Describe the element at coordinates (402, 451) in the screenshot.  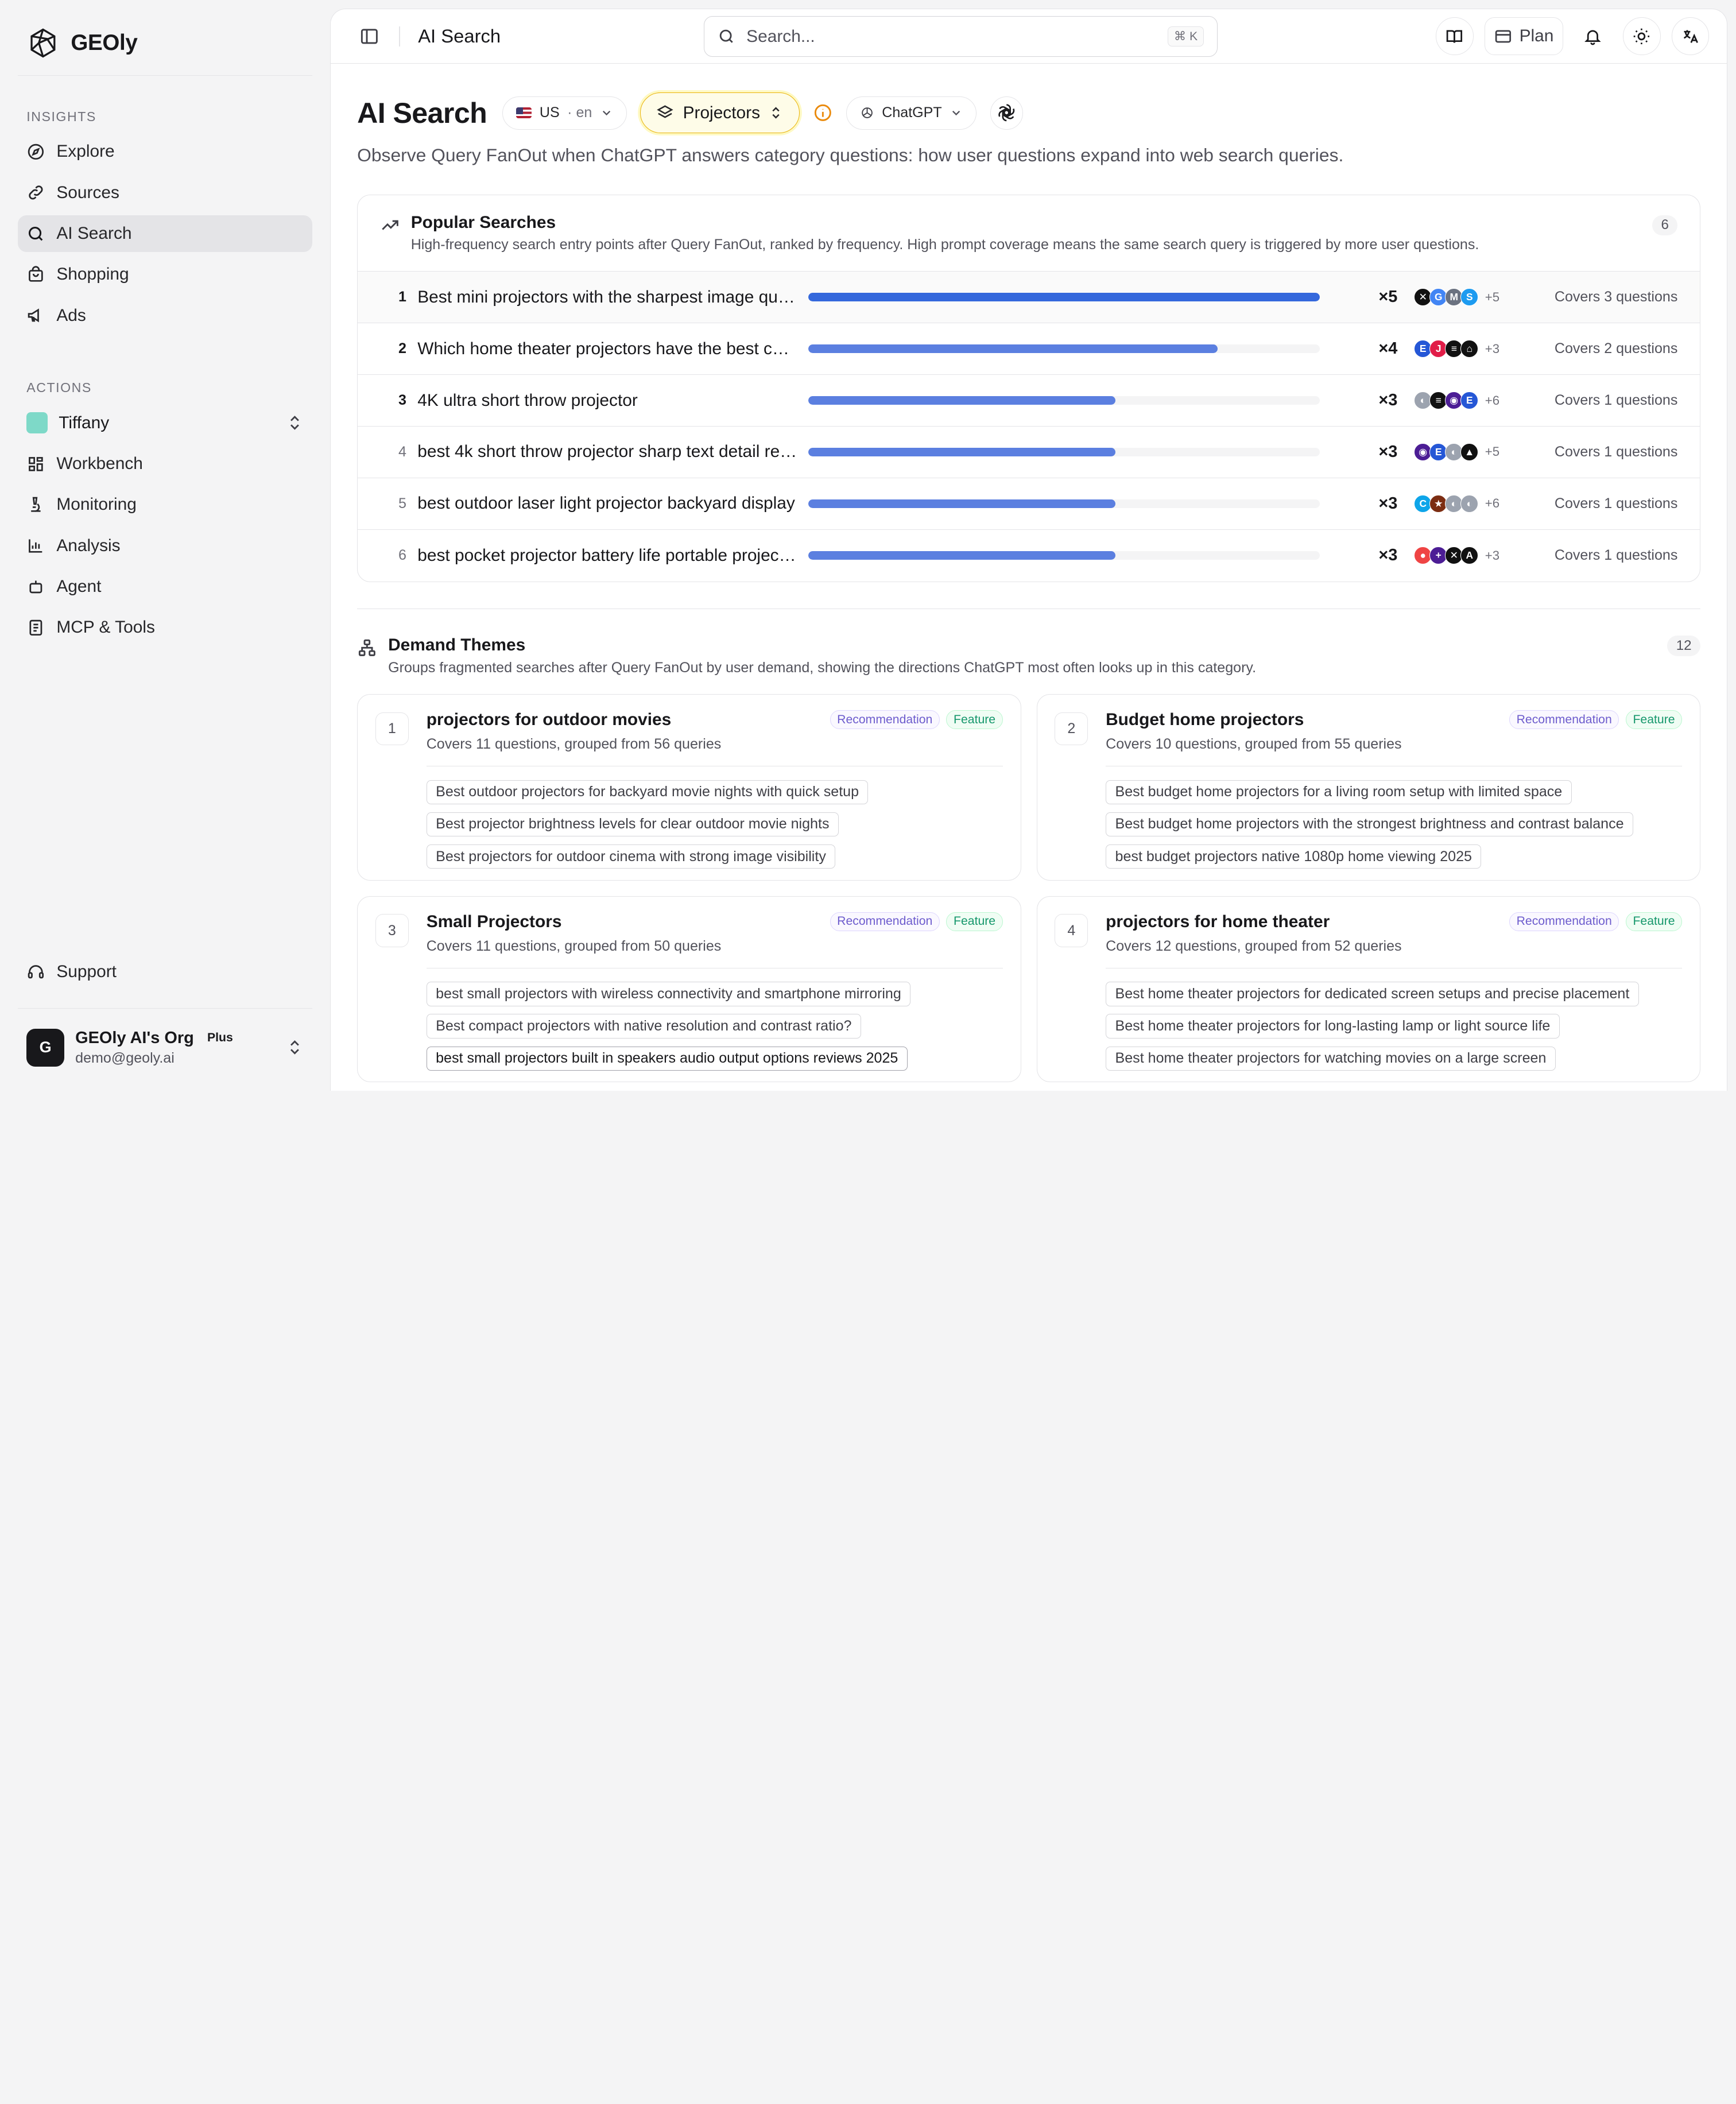
I see `rank-number: 4` at that location.